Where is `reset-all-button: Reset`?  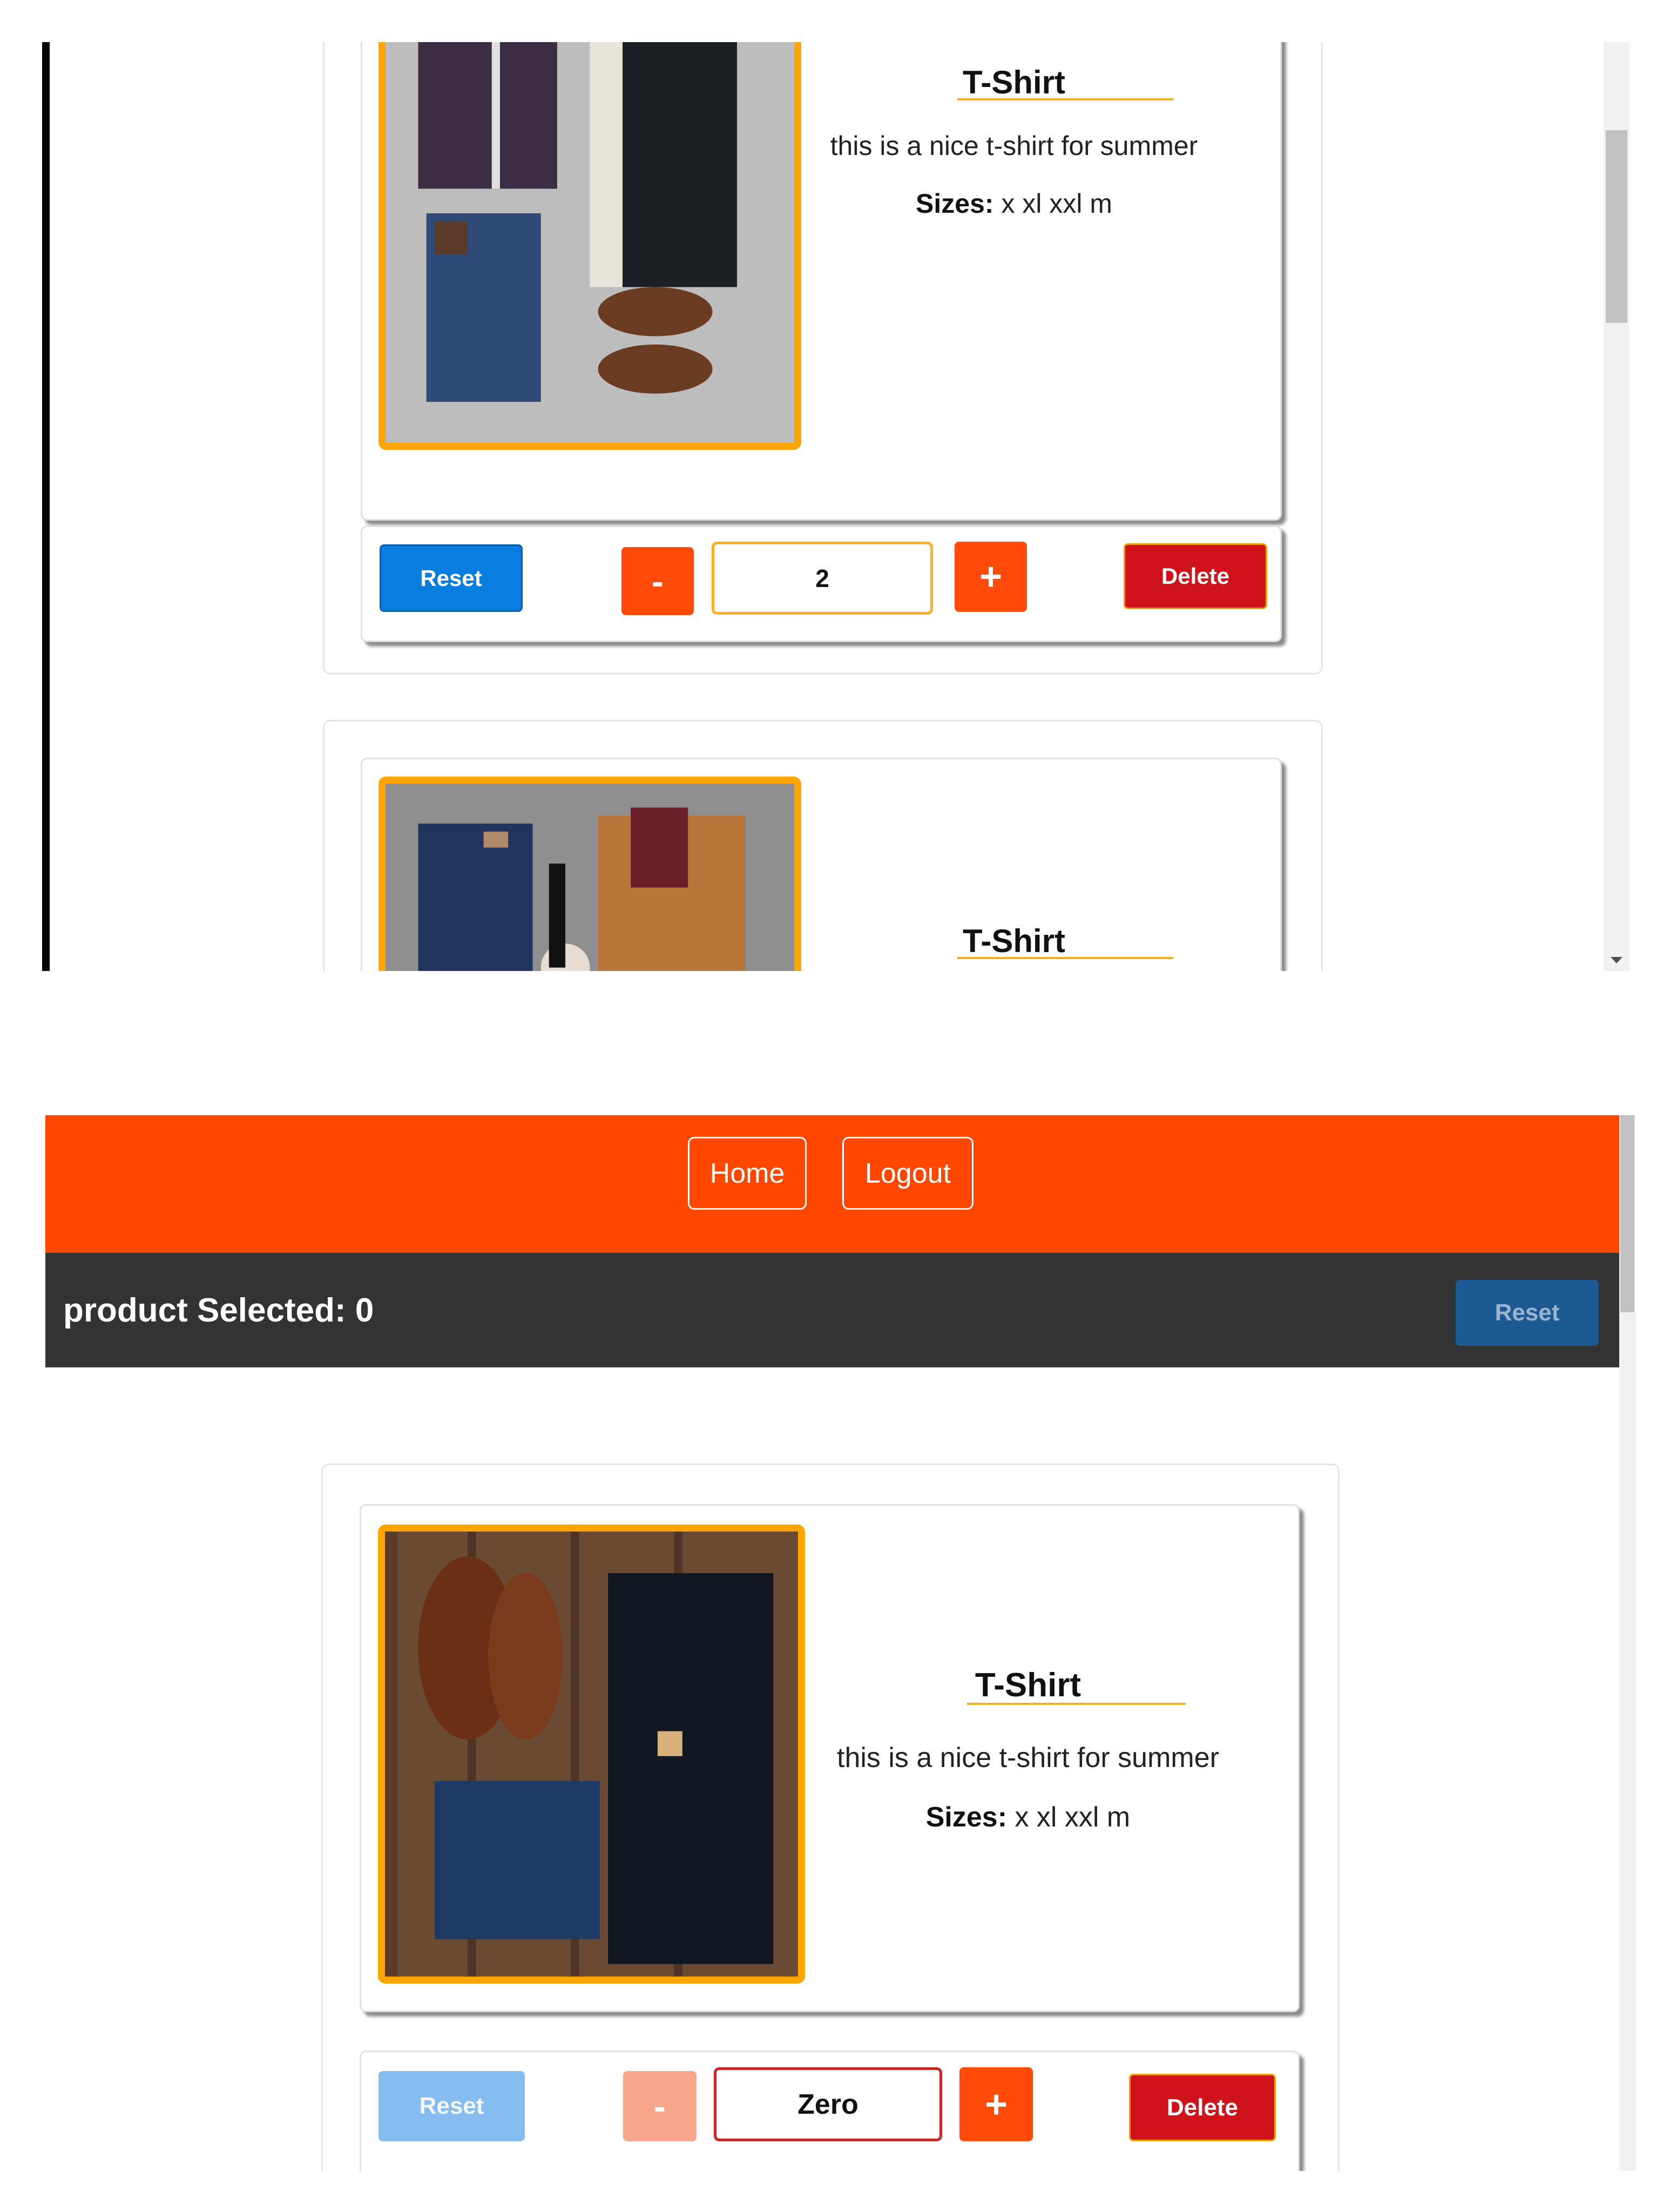 reset-all-button: Reset is located at coordinates (1527, 1313).